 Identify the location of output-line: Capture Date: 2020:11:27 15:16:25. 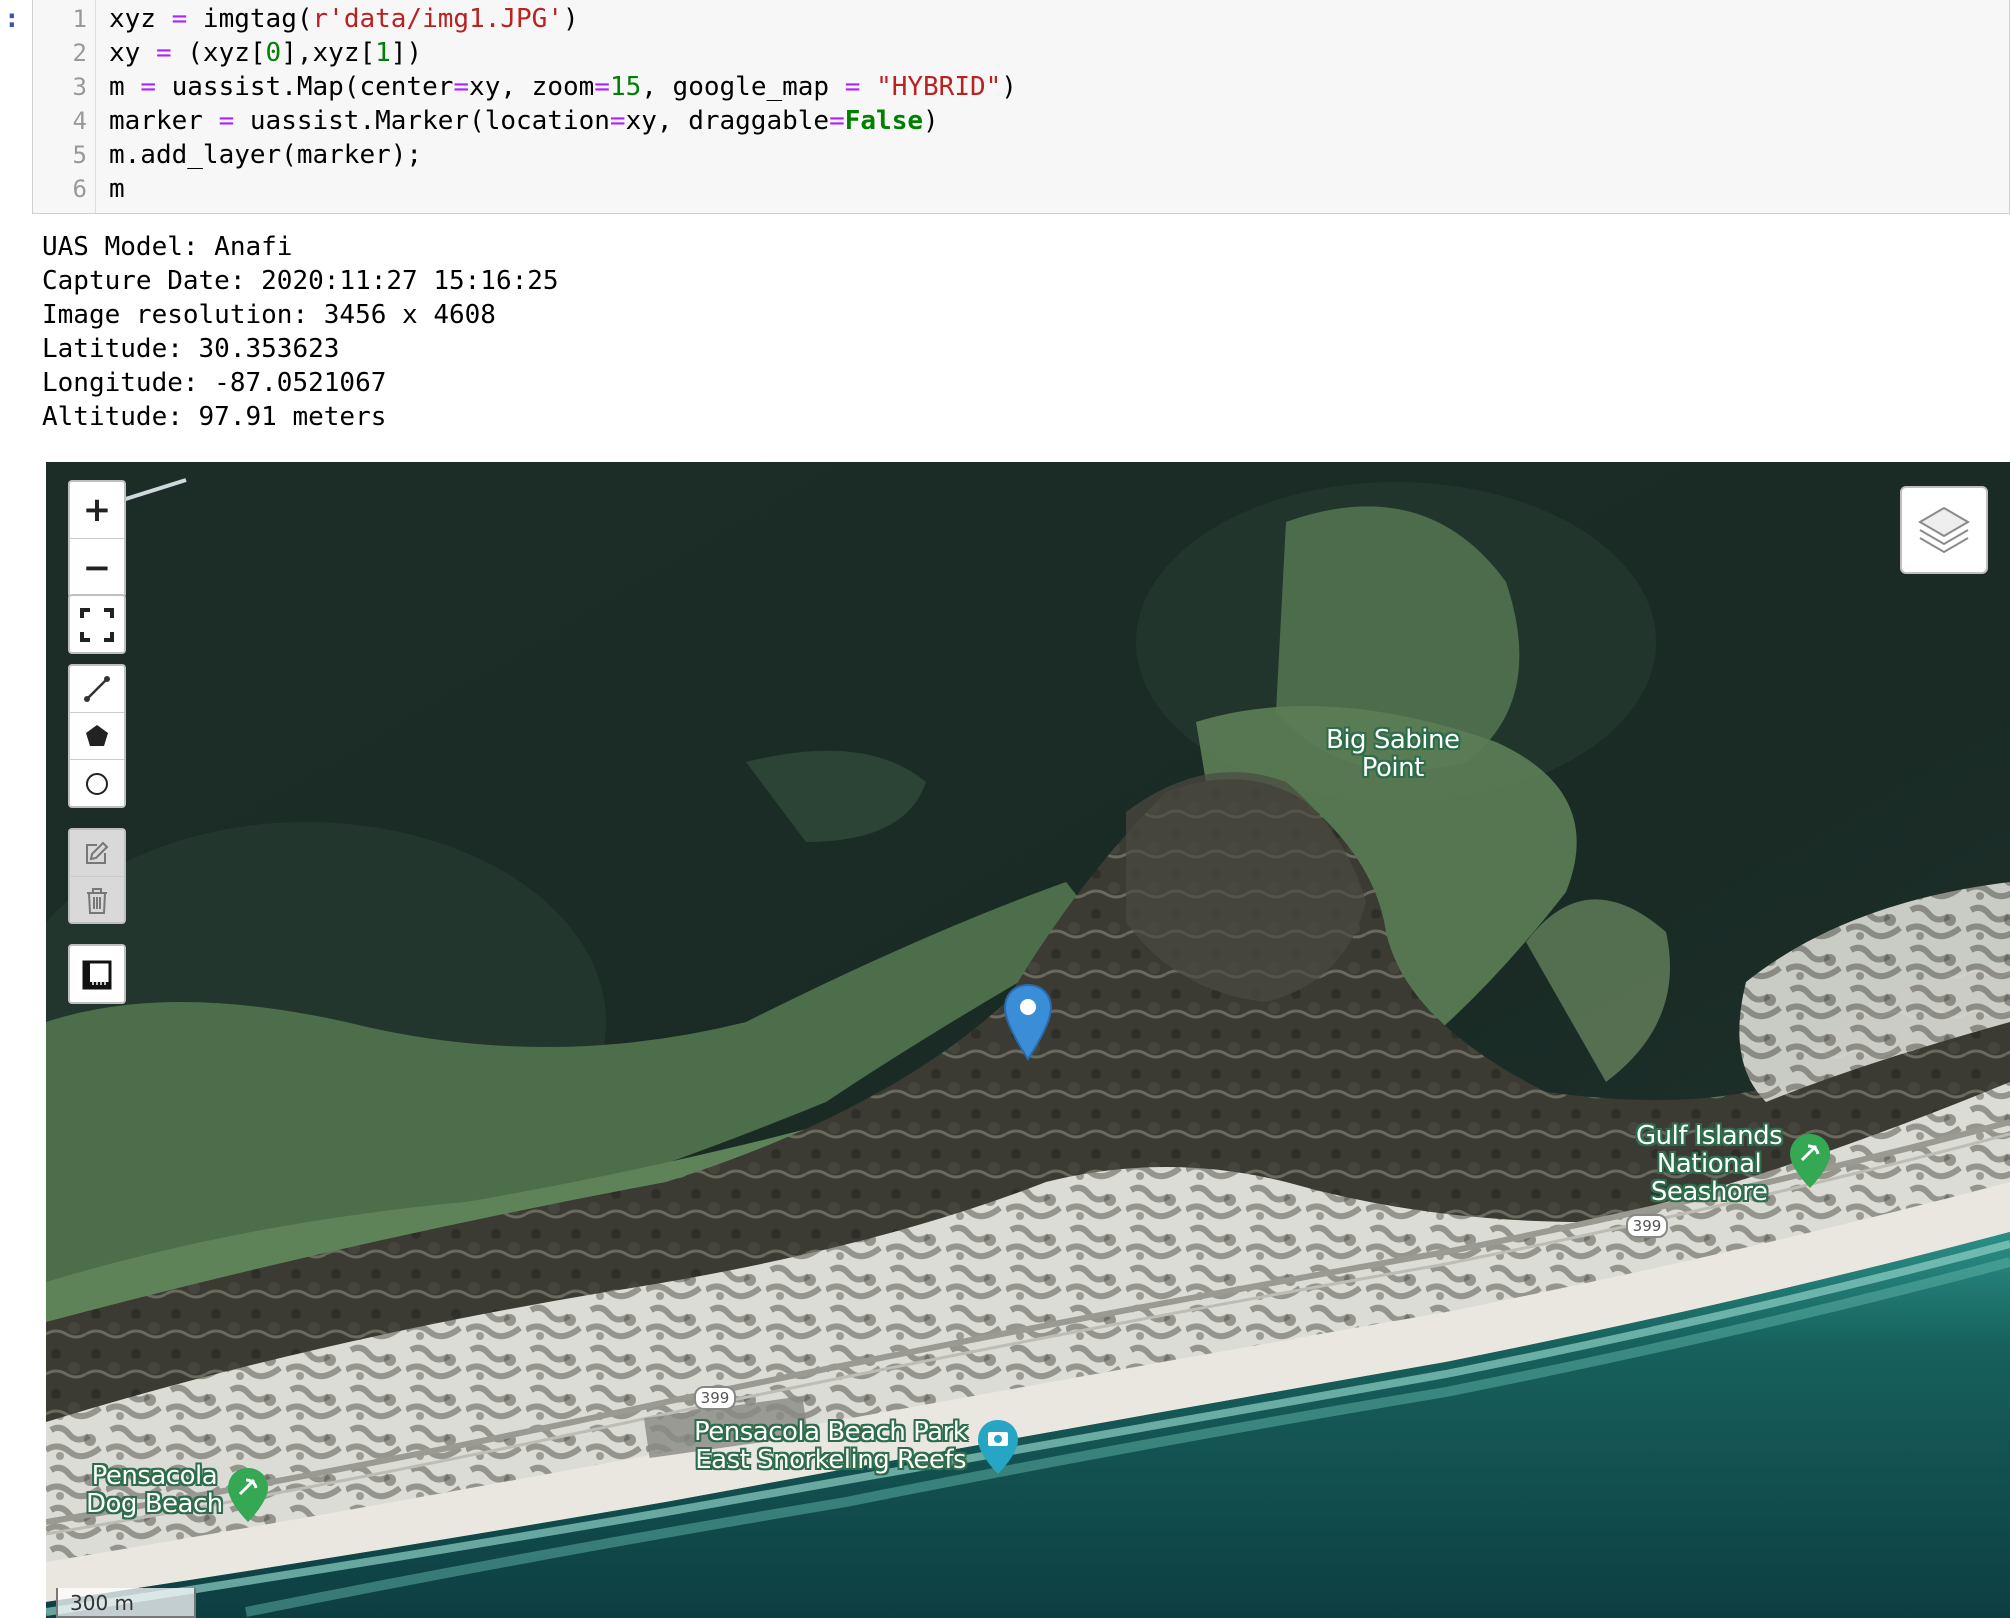
(300, 281).